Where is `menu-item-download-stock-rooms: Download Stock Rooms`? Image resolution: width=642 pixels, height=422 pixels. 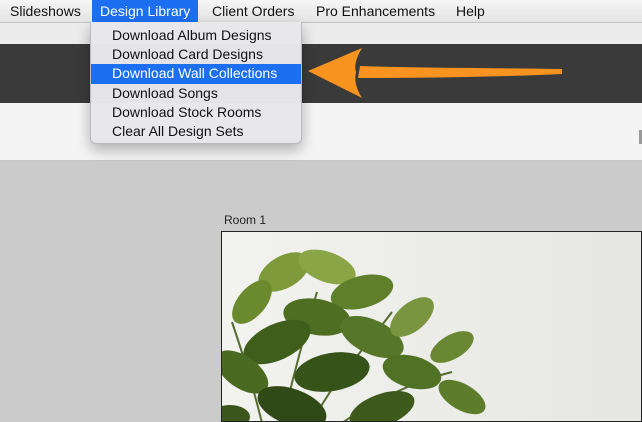 menu-item-download-stock-rooms: Download Stock Rooms is located at coordinates (196, 112).